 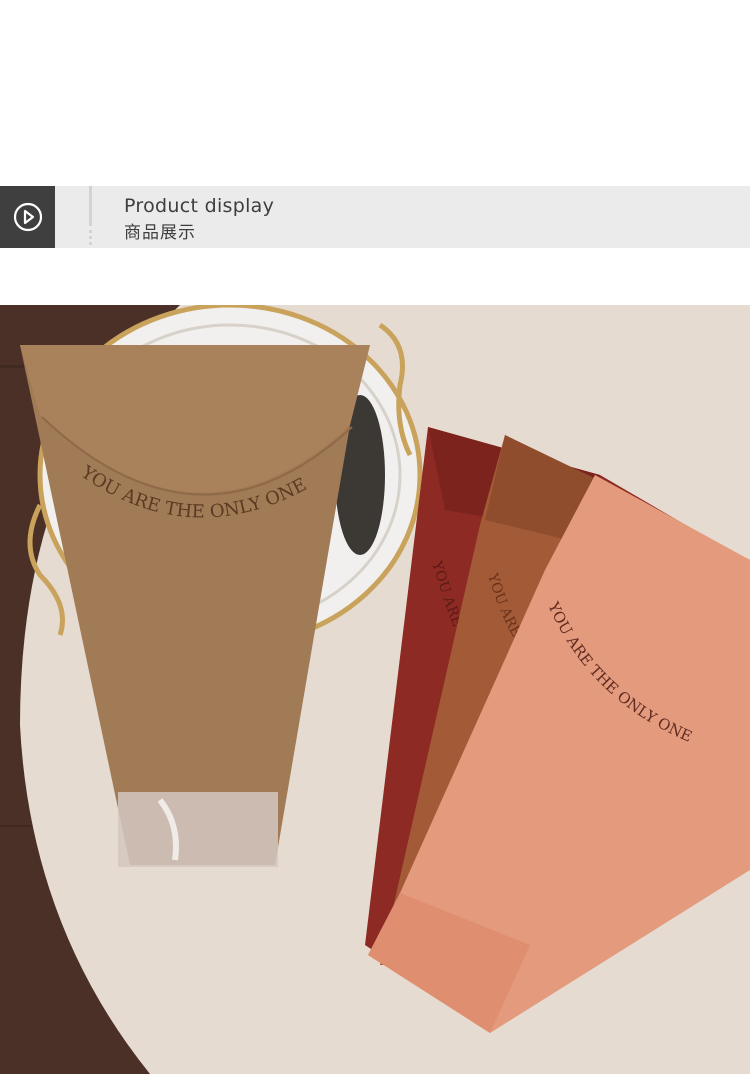 What do you see at coordinates (90, 239) in the screenshot?
I see `divider-dots` at bounding box center [90, 239].